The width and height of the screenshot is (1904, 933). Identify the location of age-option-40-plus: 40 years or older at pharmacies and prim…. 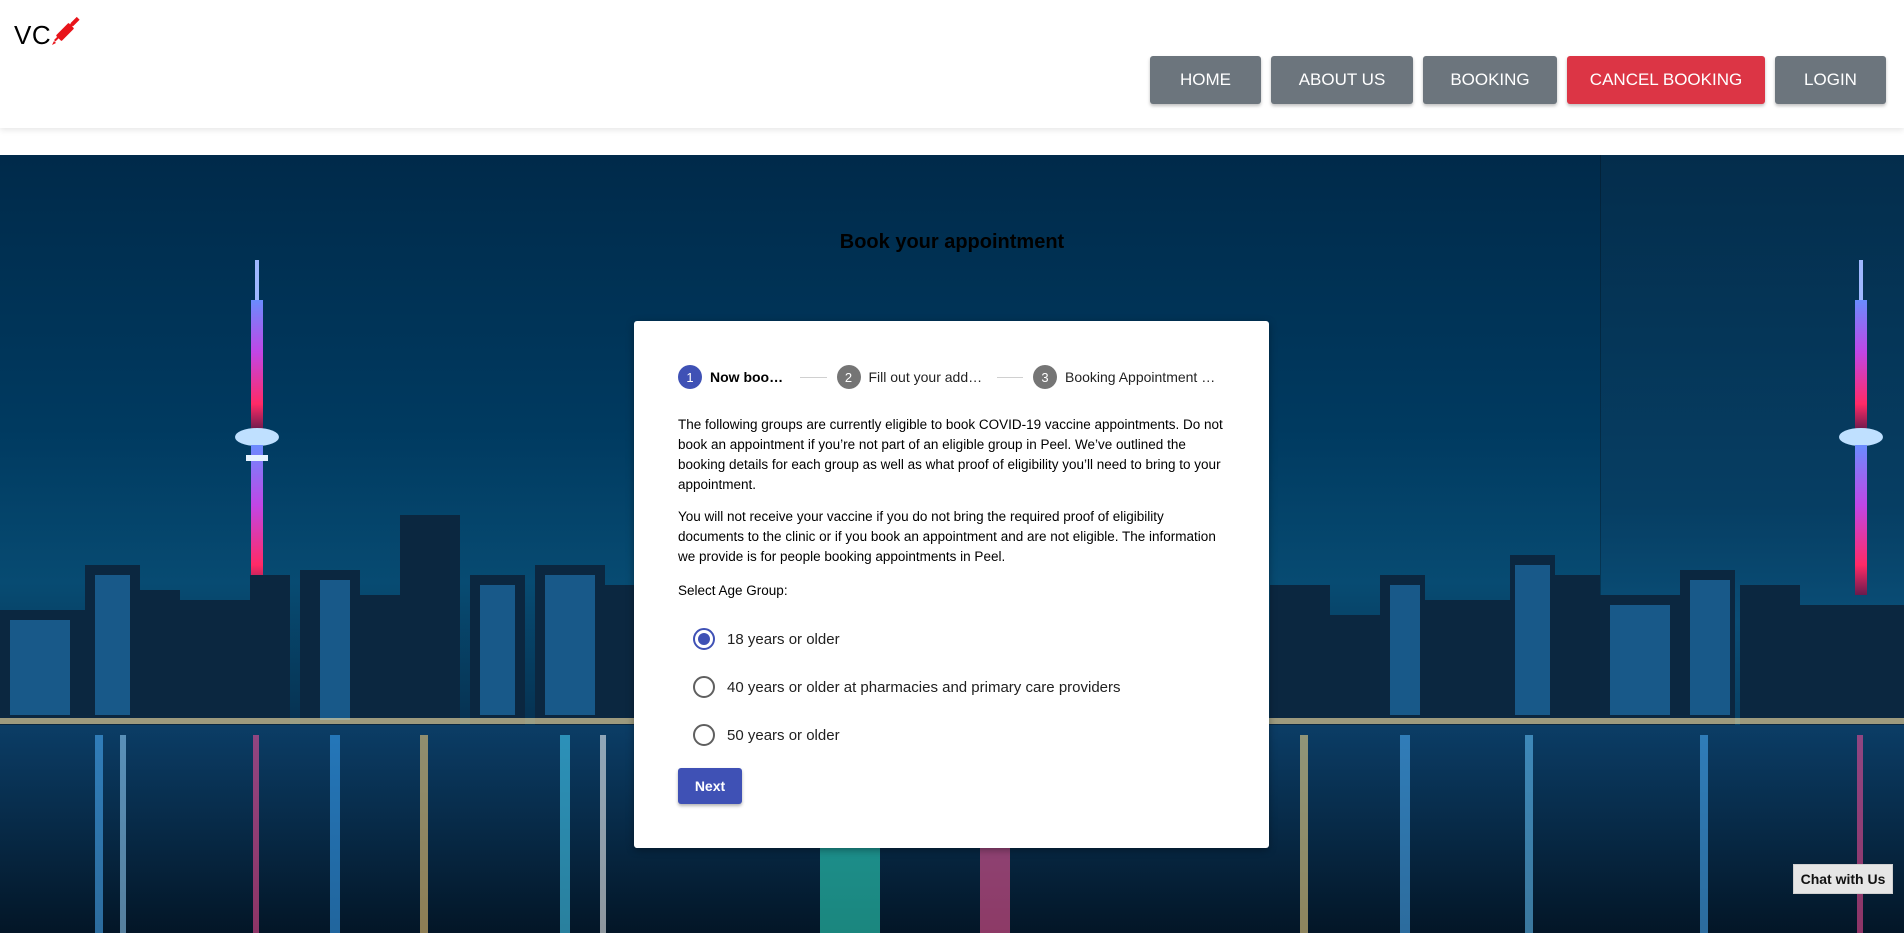
(907, 687).